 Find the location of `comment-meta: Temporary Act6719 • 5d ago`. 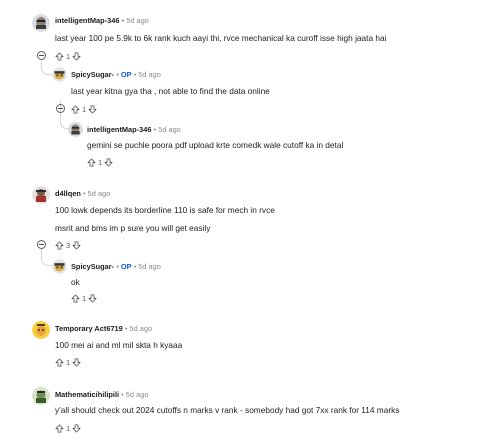

comment-meta: Temporary Act6719 • 5d ago is located at coordinates (103, 329).